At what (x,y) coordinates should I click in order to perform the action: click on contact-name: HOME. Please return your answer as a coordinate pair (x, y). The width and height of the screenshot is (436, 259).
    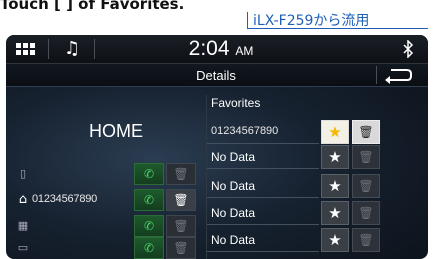
    Looking at the image, I should click on (116, 131).